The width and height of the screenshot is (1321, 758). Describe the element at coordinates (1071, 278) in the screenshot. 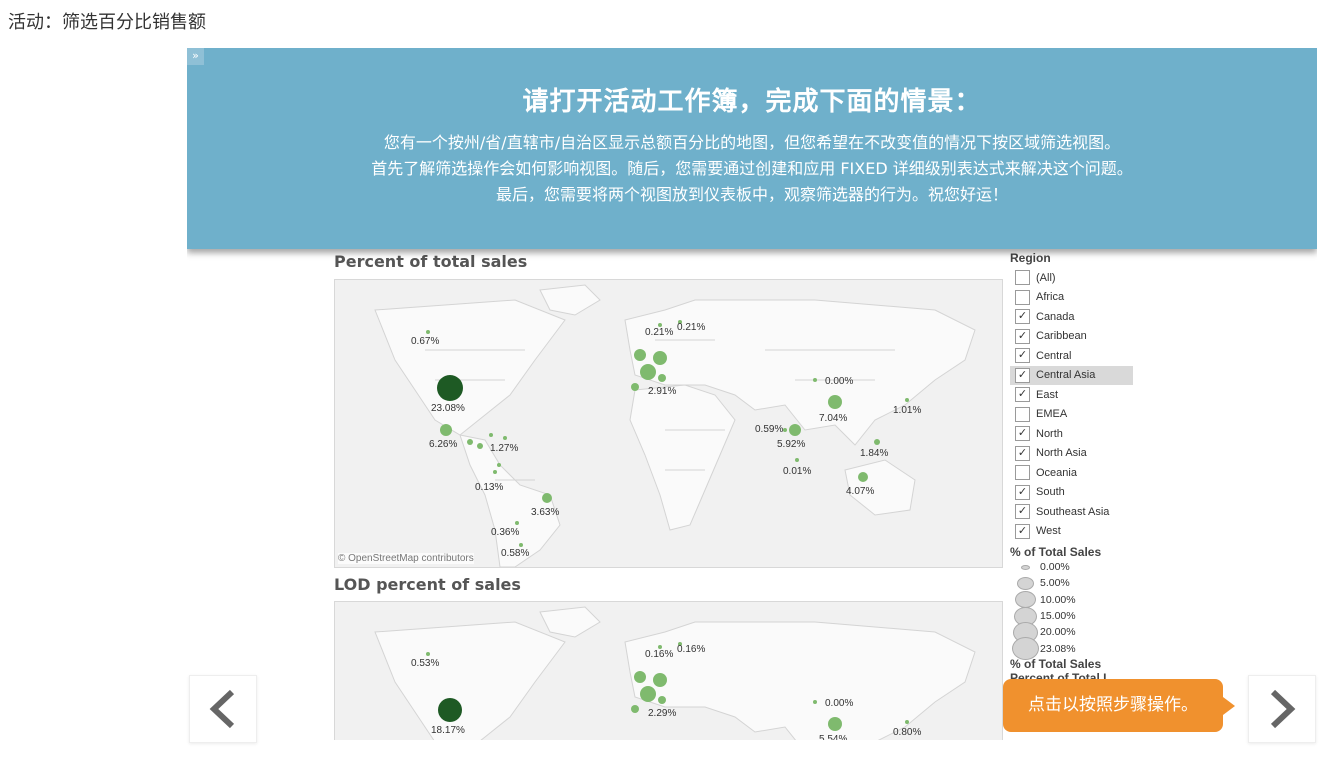

I see `region-filter-item: (All)` at that location.